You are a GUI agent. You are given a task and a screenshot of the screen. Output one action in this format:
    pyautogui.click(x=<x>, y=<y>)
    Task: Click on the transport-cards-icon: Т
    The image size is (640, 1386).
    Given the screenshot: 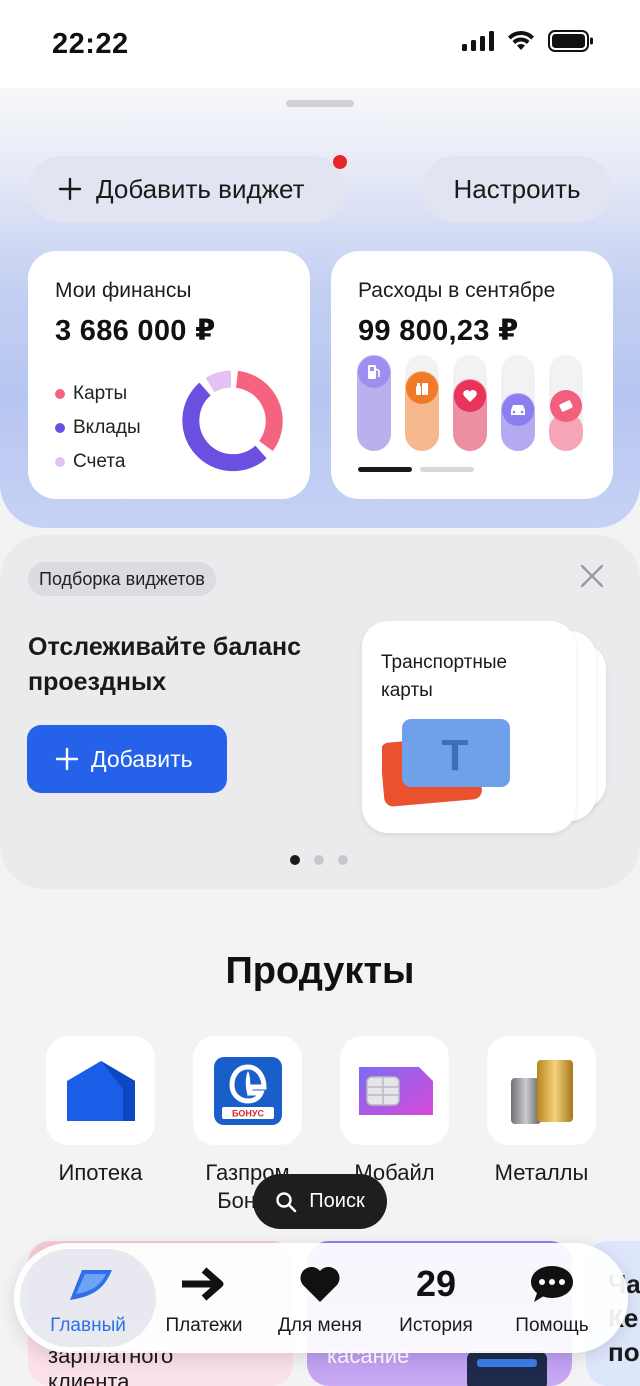 What is the action you would take?
    pyautogui.click(x=446, y=763)
    